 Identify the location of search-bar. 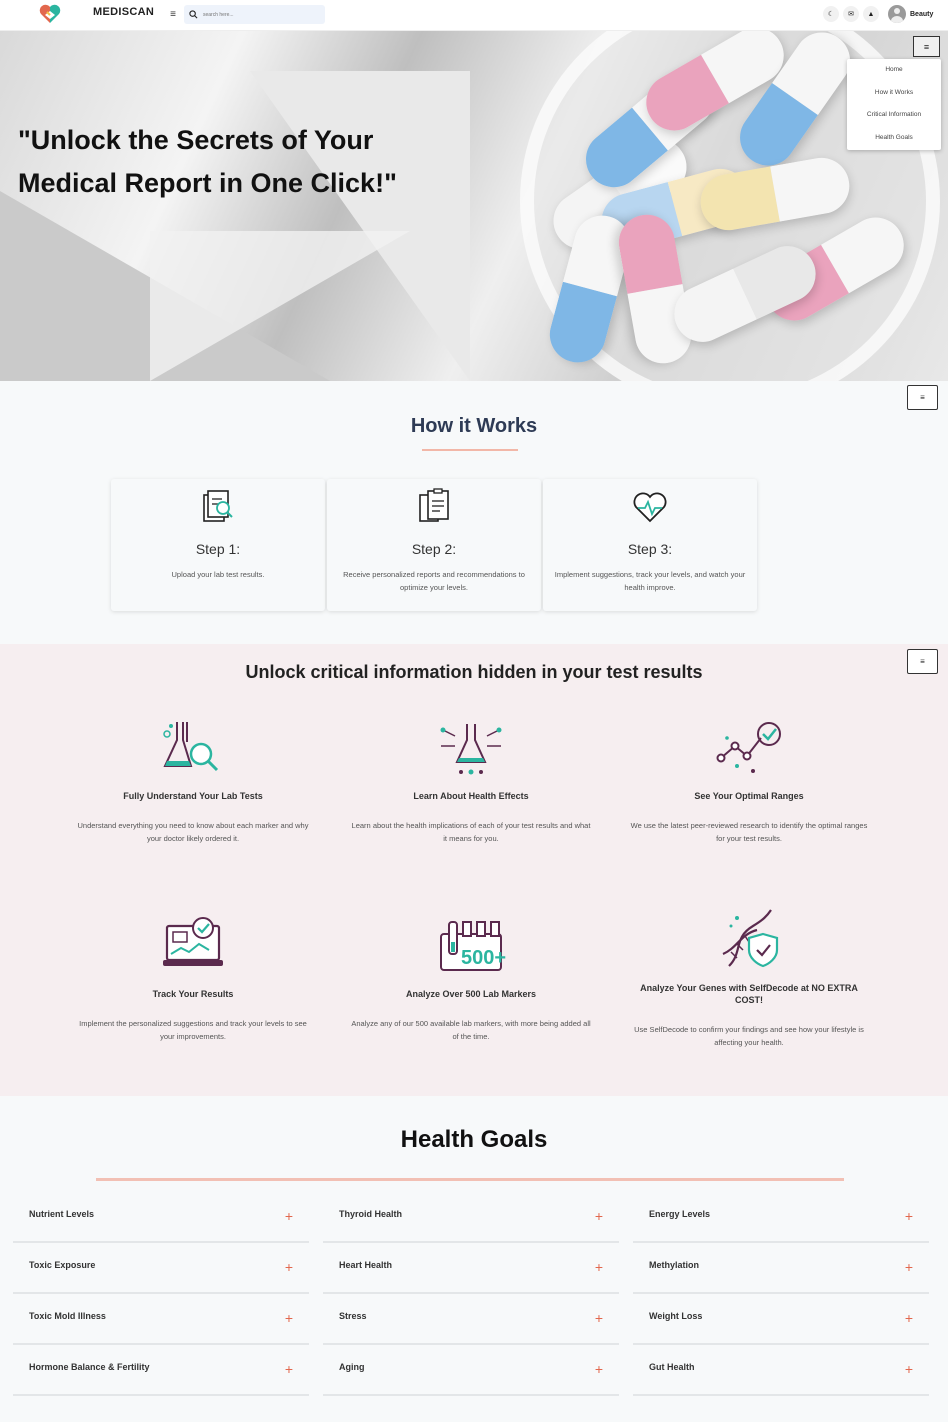
(254, 14).